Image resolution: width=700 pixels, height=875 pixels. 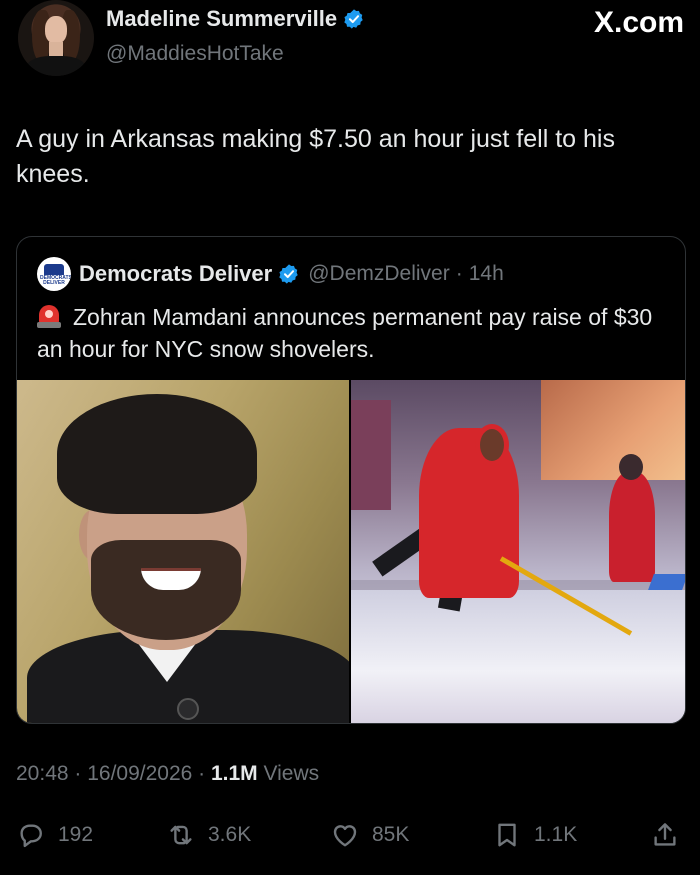 I want to click on worker-red-suit, so click(x=632, y=527).